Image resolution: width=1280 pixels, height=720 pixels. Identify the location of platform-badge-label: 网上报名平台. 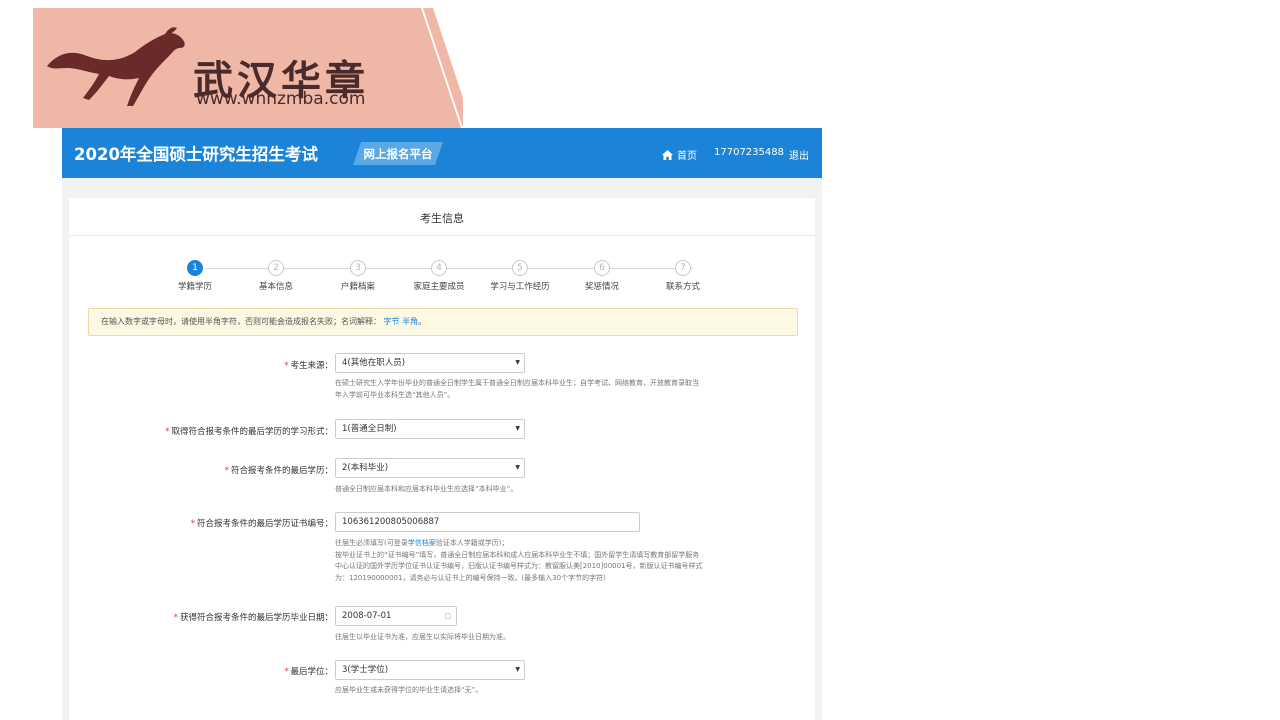
(398, 154).